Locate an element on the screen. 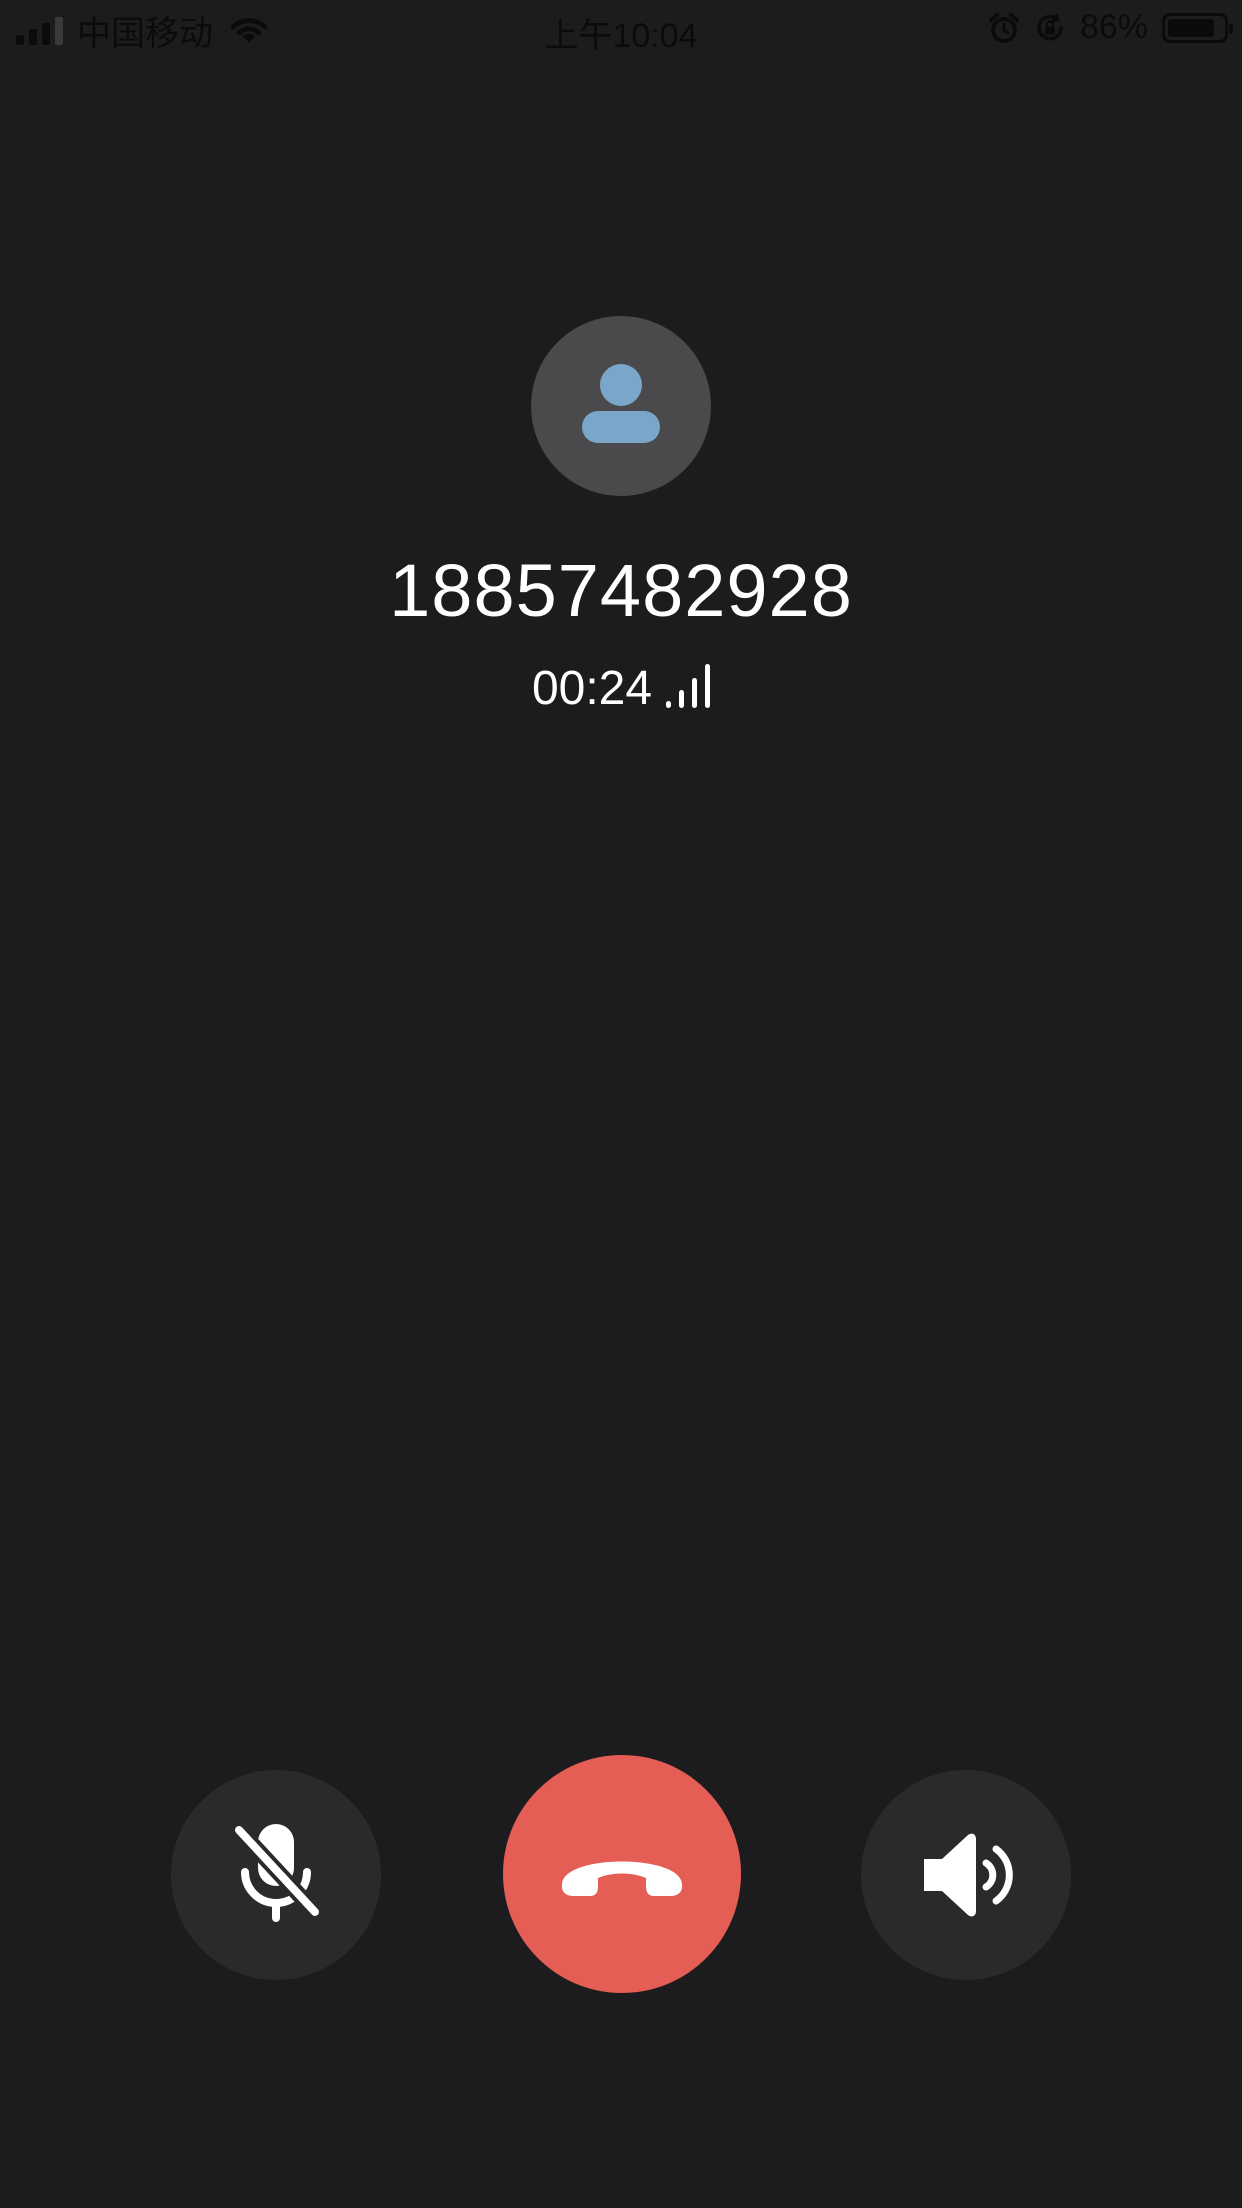 This screenshot has height=2208, width=1242. battery-level-fill is located at coordinates (1191, 27).